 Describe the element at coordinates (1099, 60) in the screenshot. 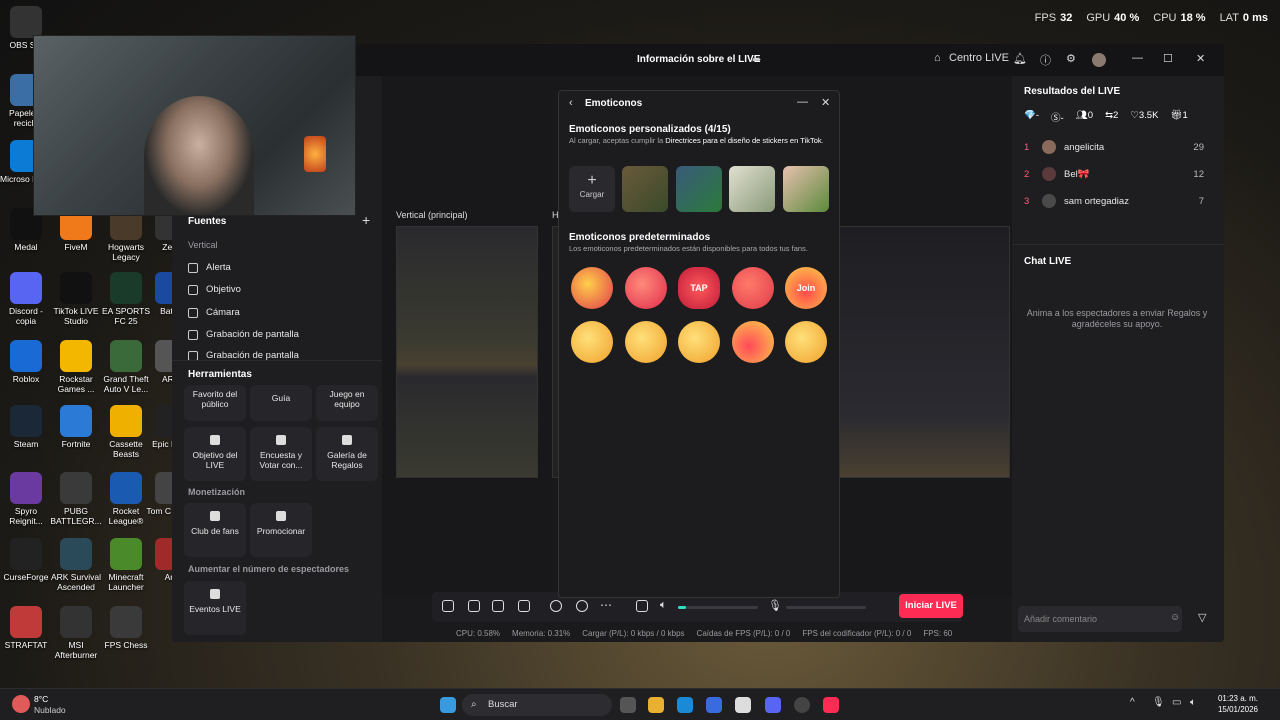

I see `avatar` at that location.